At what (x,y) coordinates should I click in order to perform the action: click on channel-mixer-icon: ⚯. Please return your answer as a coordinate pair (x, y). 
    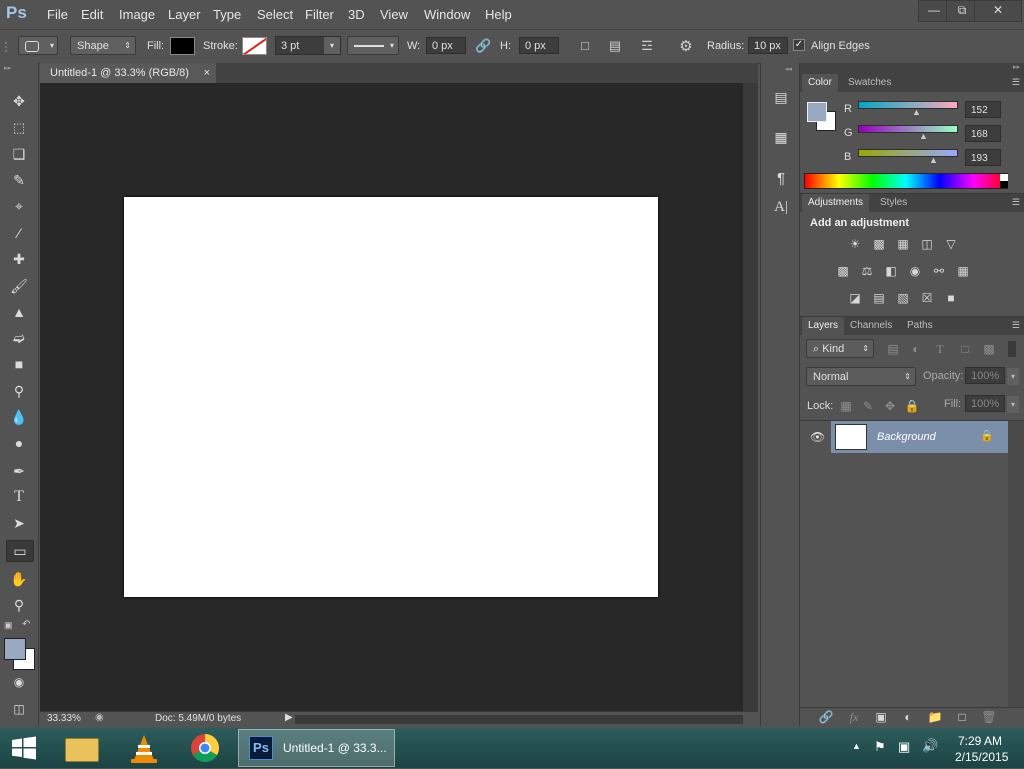
    Looking at the image, I should click on (939, 271).